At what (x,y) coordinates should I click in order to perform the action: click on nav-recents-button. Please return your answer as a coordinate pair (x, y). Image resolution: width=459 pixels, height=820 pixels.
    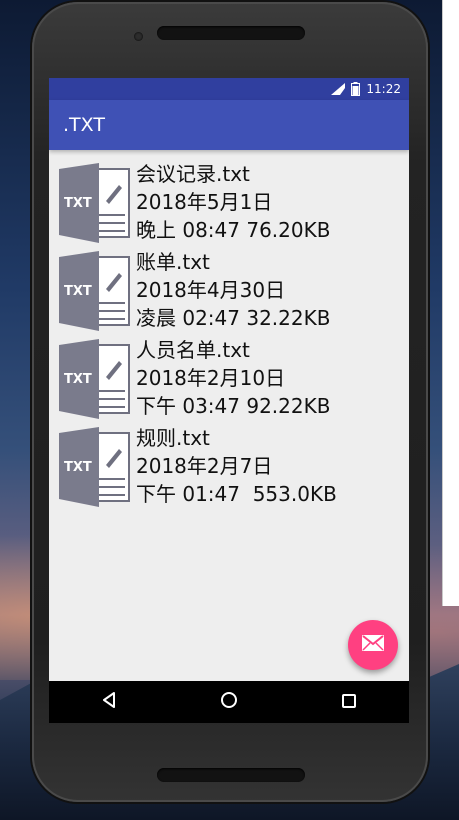
    Looking at the image, I should click on (349, 702).